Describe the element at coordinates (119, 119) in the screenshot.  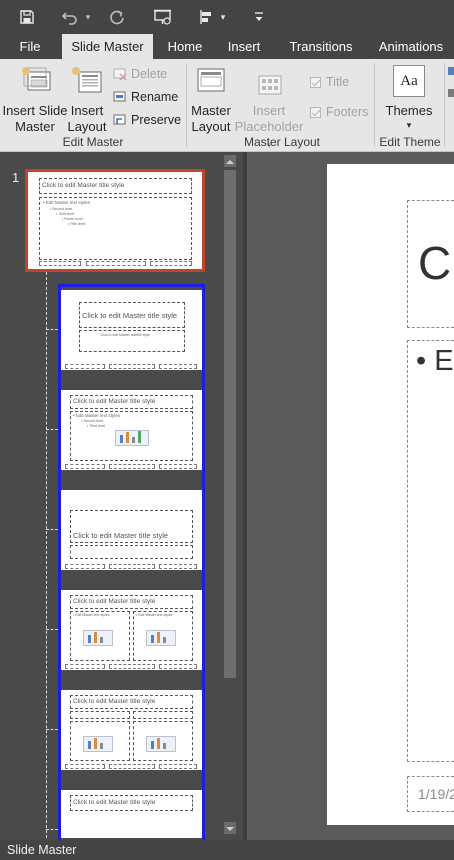
I see `preserve-icon` at that location.